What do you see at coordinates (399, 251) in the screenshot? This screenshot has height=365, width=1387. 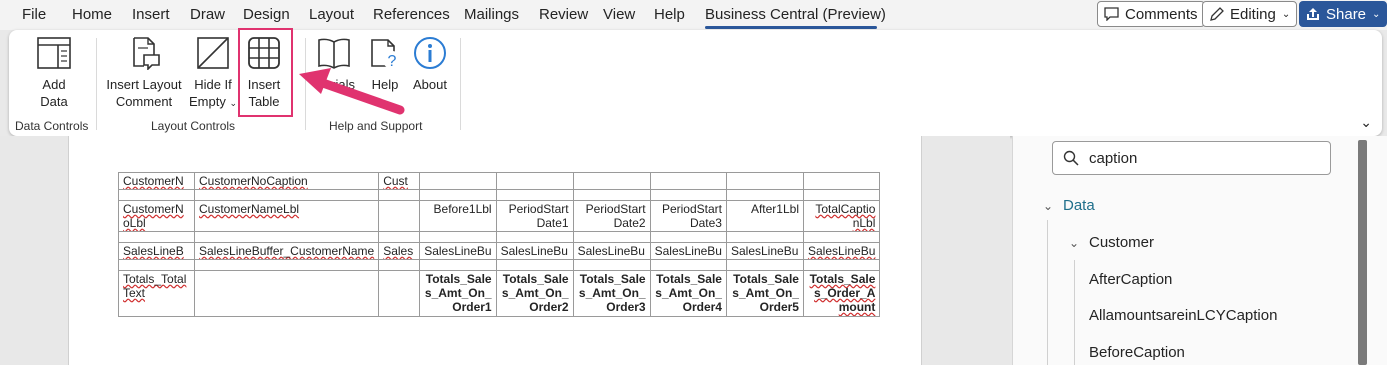 I see `table-cell: Sales` at bounding box center [399, 251].